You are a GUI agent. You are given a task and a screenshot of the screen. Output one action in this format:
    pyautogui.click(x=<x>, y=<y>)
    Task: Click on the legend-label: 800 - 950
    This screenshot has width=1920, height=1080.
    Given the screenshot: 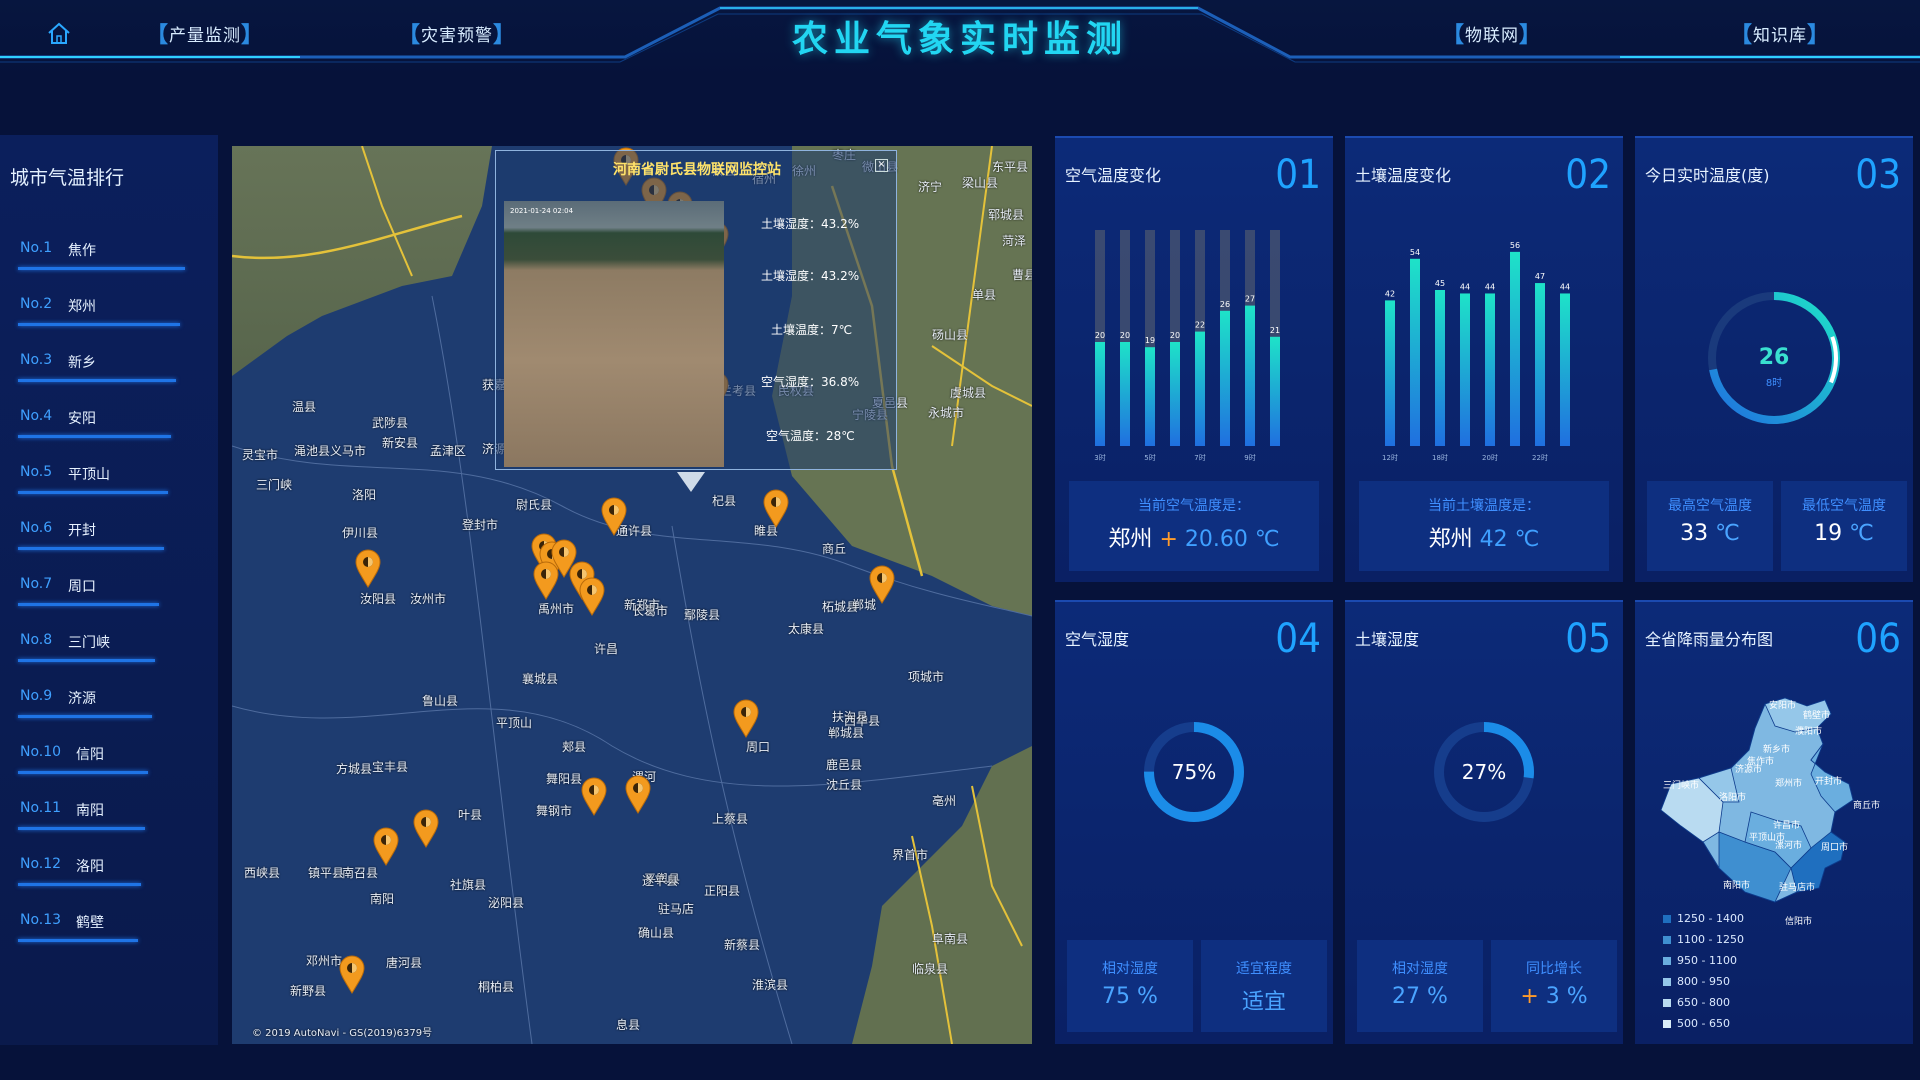 What is the action you would take?
    pyautogui.click(x=1703, y=981)
    